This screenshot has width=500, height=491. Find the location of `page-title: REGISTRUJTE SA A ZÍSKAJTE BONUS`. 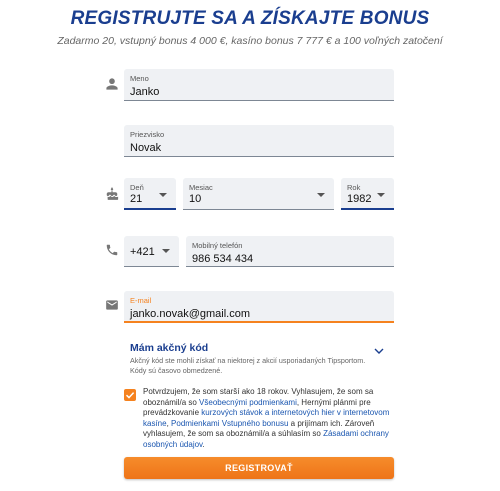

page-title: REGISTRUJTE SA A ZÍSKAJTE BONUS is located at coordinates (250, 18).